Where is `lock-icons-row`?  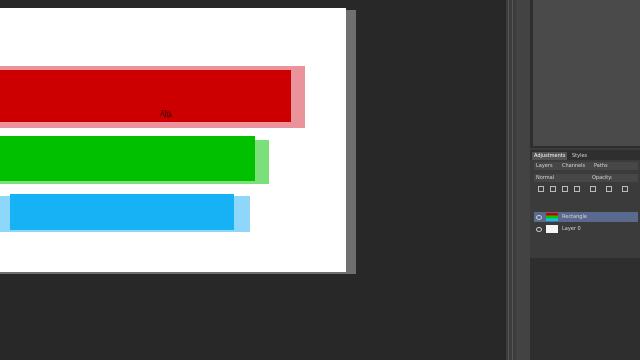
lock-icons-row is located at coordinates (586, 190).